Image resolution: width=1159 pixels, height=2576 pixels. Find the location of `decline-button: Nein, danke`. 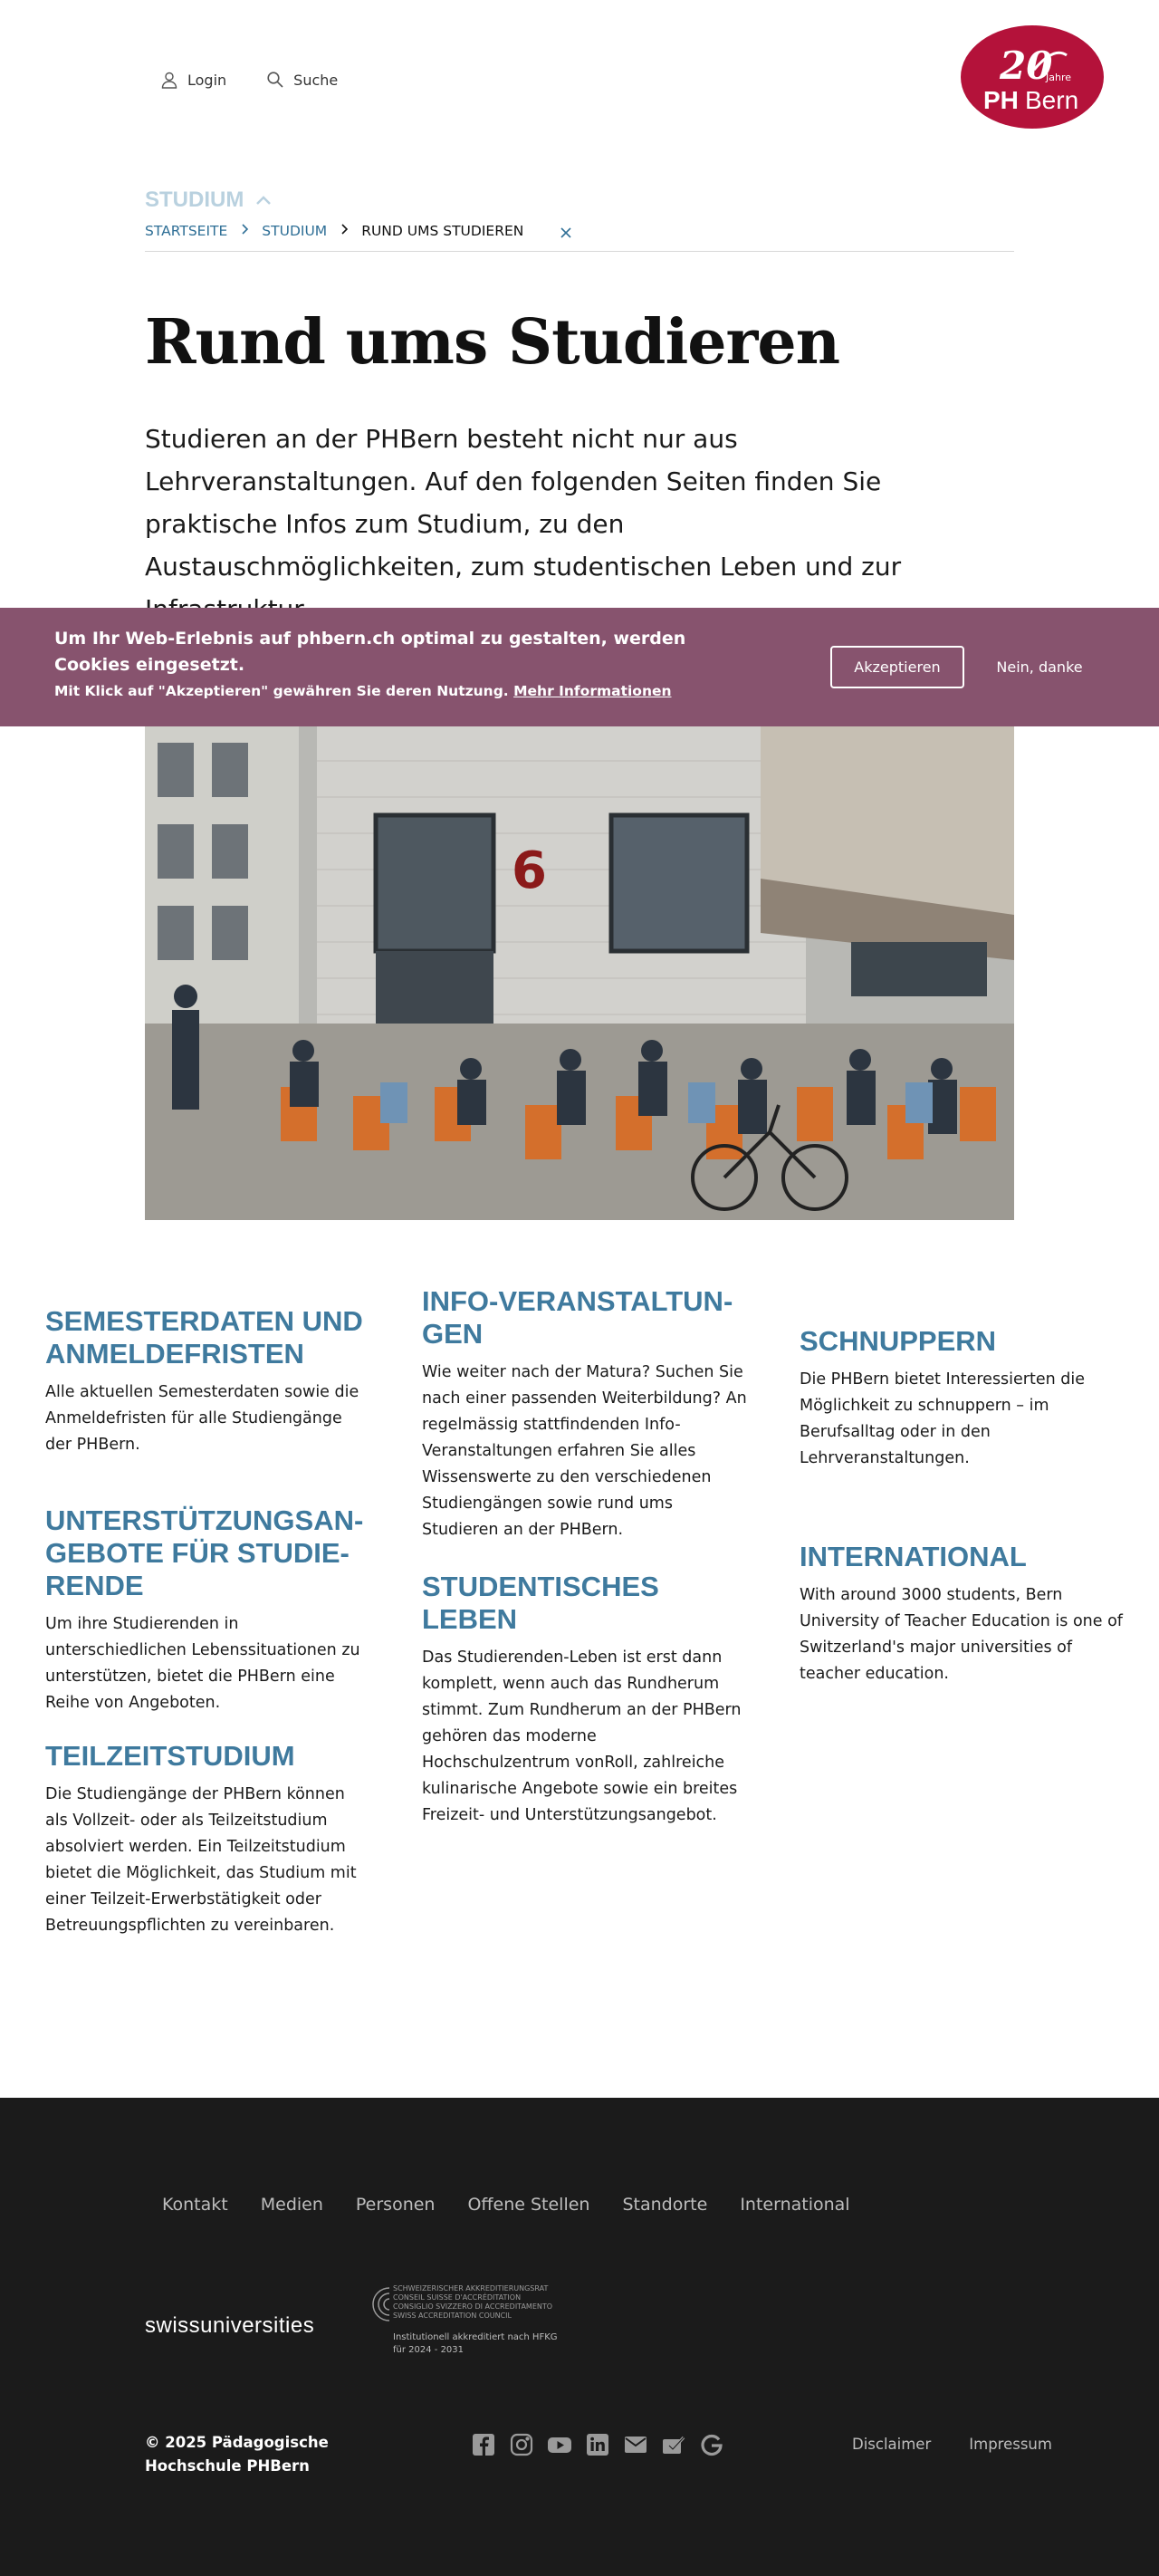

decline-button: Nein, danke is located at coordinates (1040, 667).